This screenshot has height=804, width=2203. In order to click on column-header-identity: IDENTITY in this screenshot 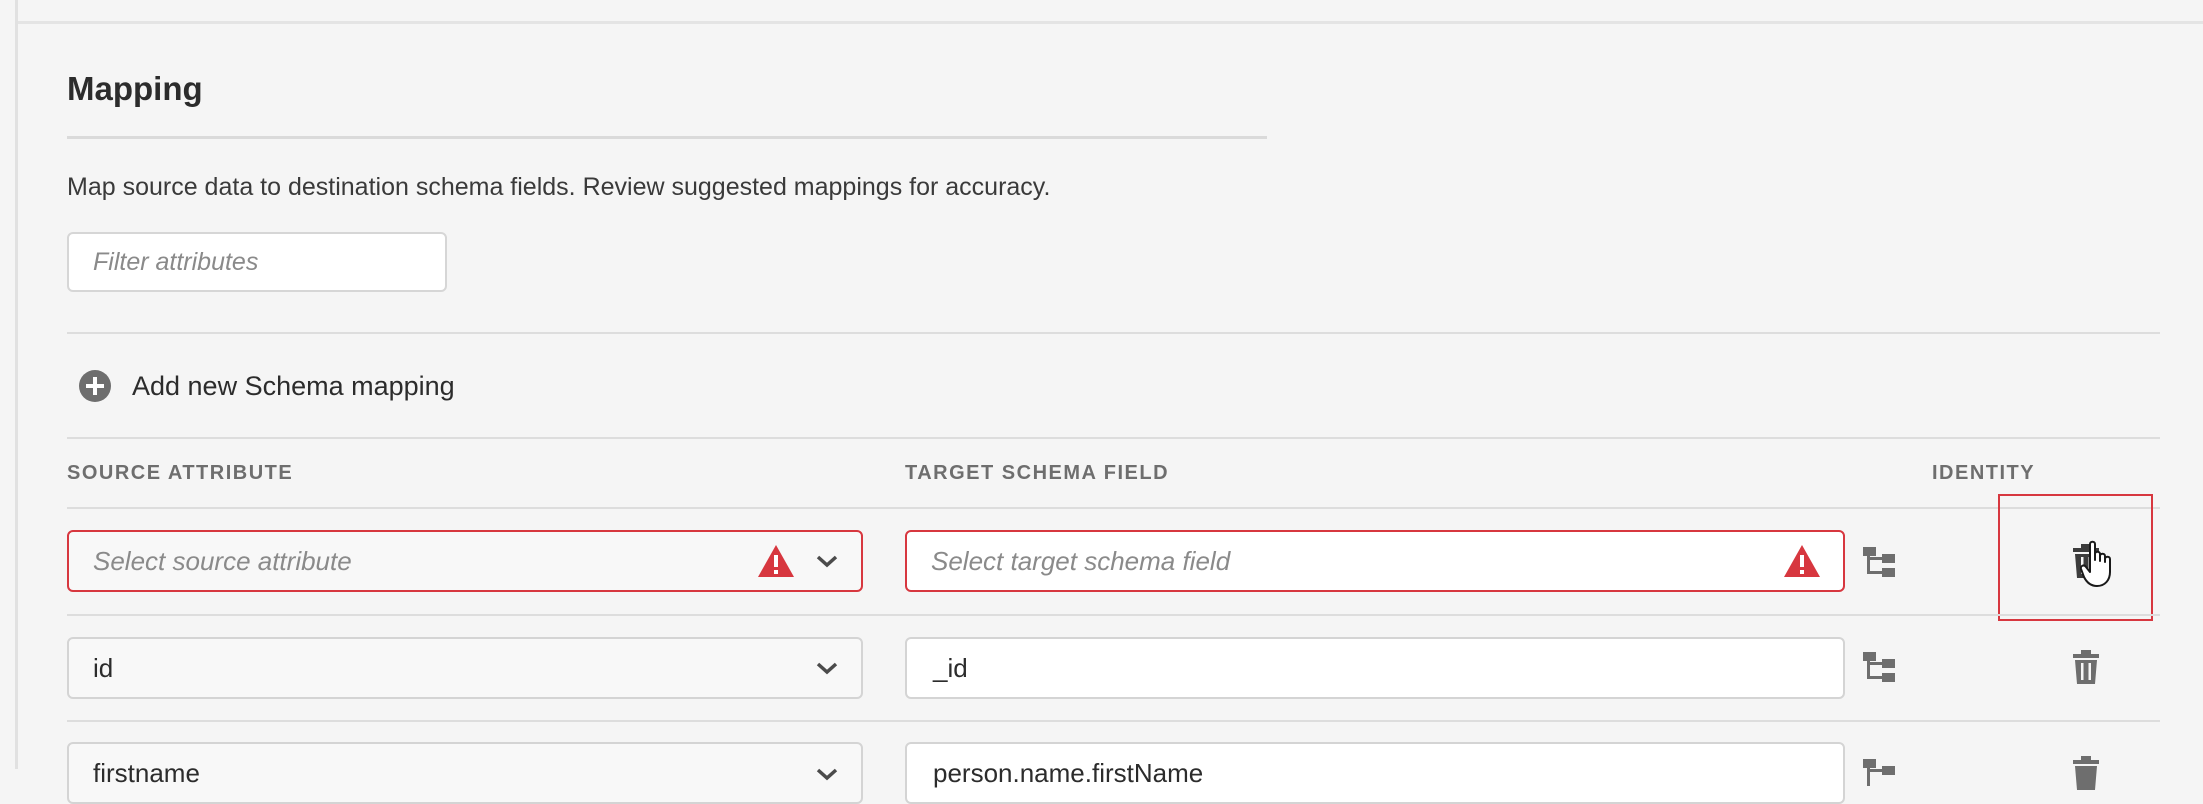, I will do `click(1984, 473)`.